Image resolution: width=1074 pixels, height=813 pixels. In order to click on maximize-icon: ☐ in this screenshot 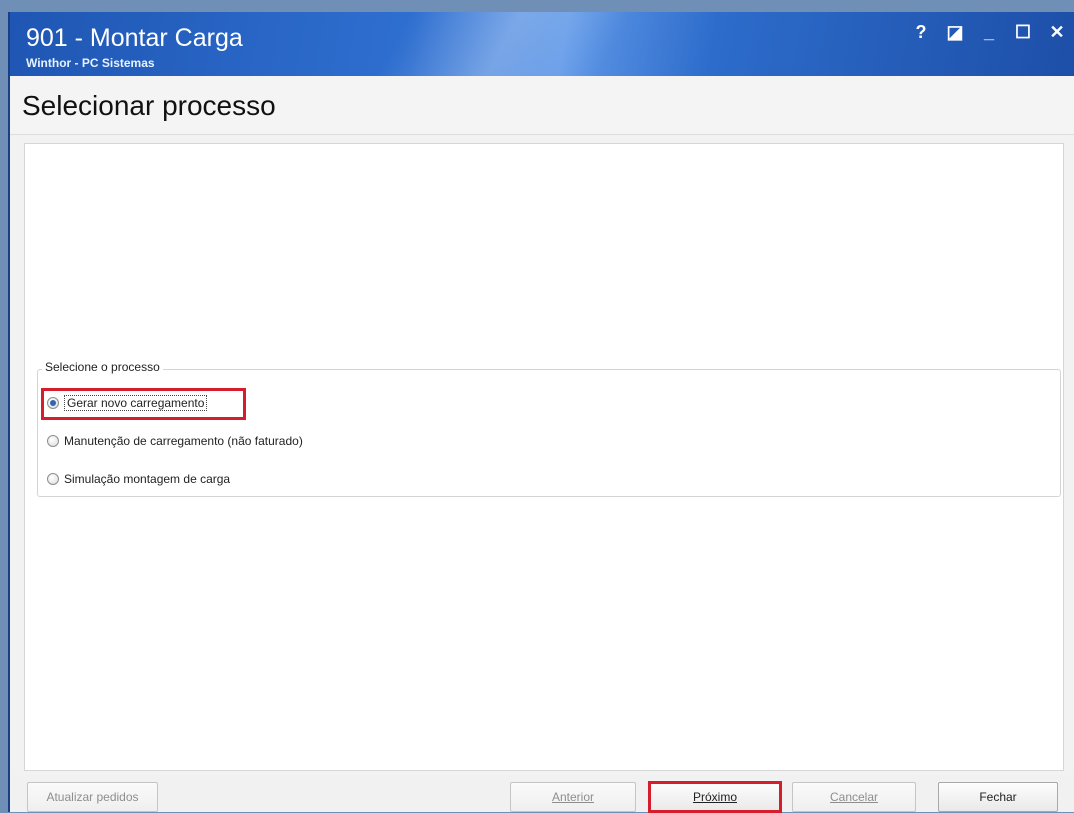, I will do `click(1023, 32)`.